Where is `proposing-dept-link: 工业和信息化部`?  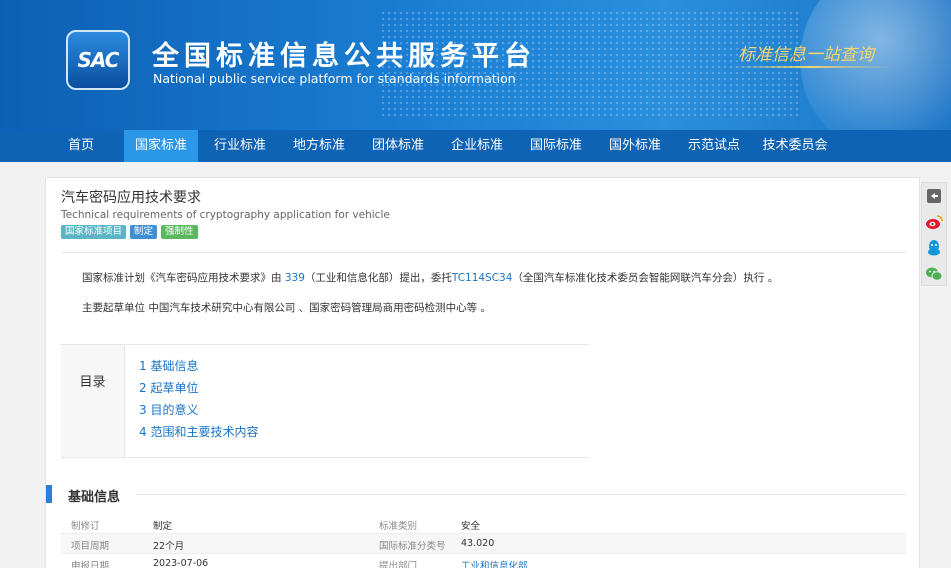 proposing-dept-link: 工业和信息化部 is located at coordinates (494, 563).